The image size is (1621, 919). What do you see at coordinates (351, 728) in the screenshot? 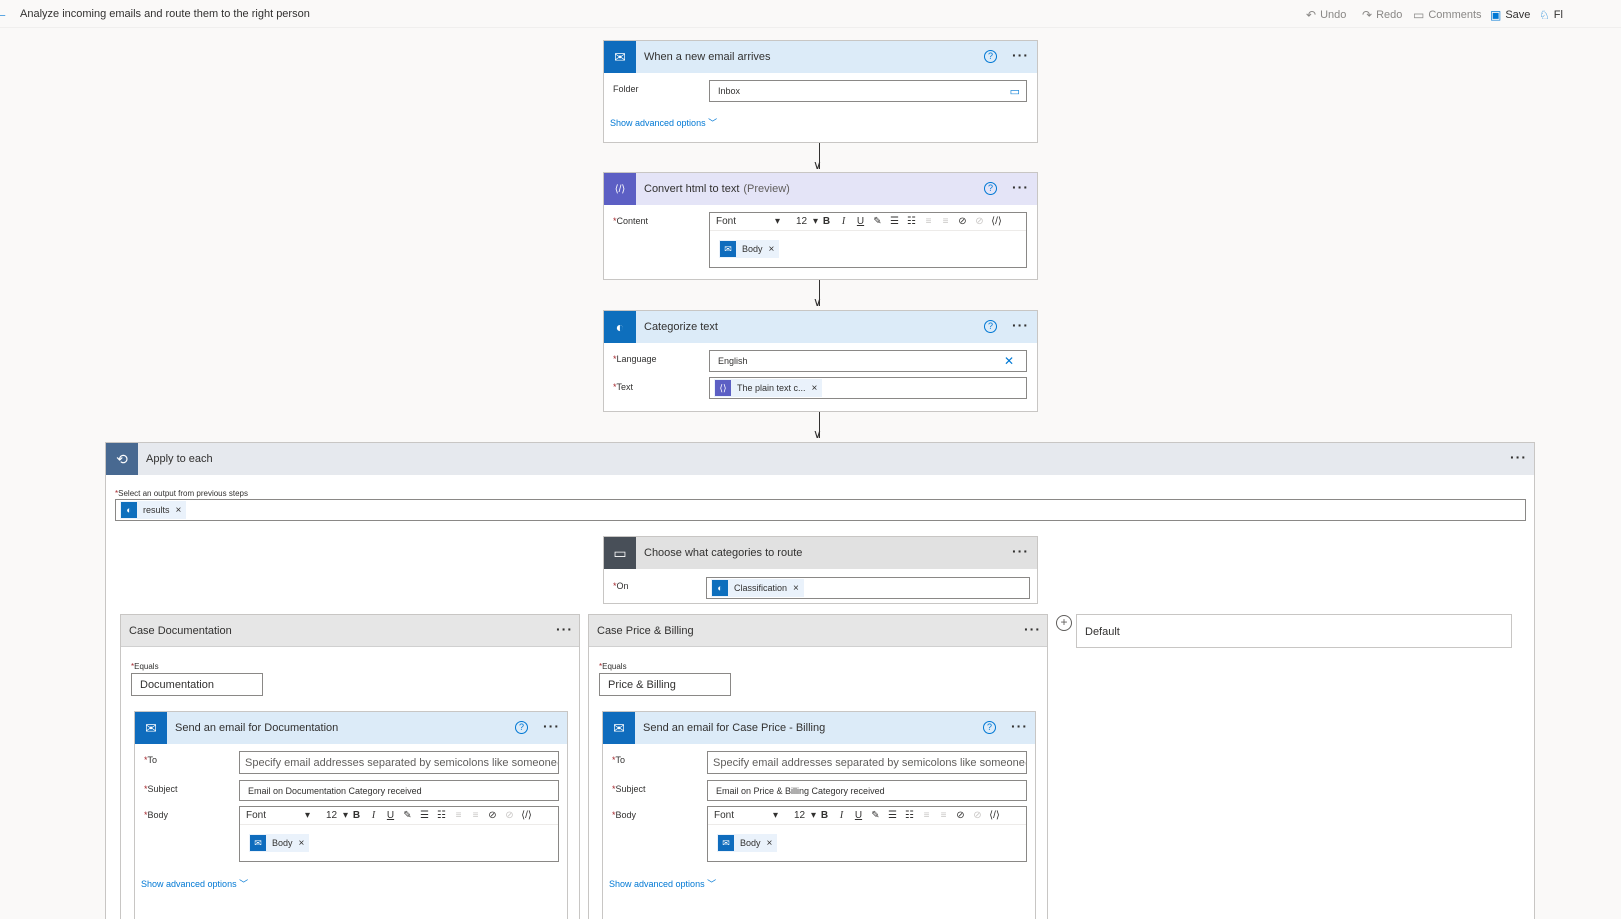
I see `send-email-header: ✉ Send an email for Documentation ? ···` at bounding box center [351, 728].